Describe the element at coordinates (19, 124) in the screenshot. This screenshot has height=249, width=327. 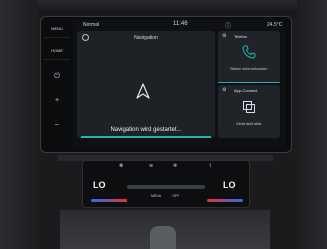
I see `dashboard-left` at that location.